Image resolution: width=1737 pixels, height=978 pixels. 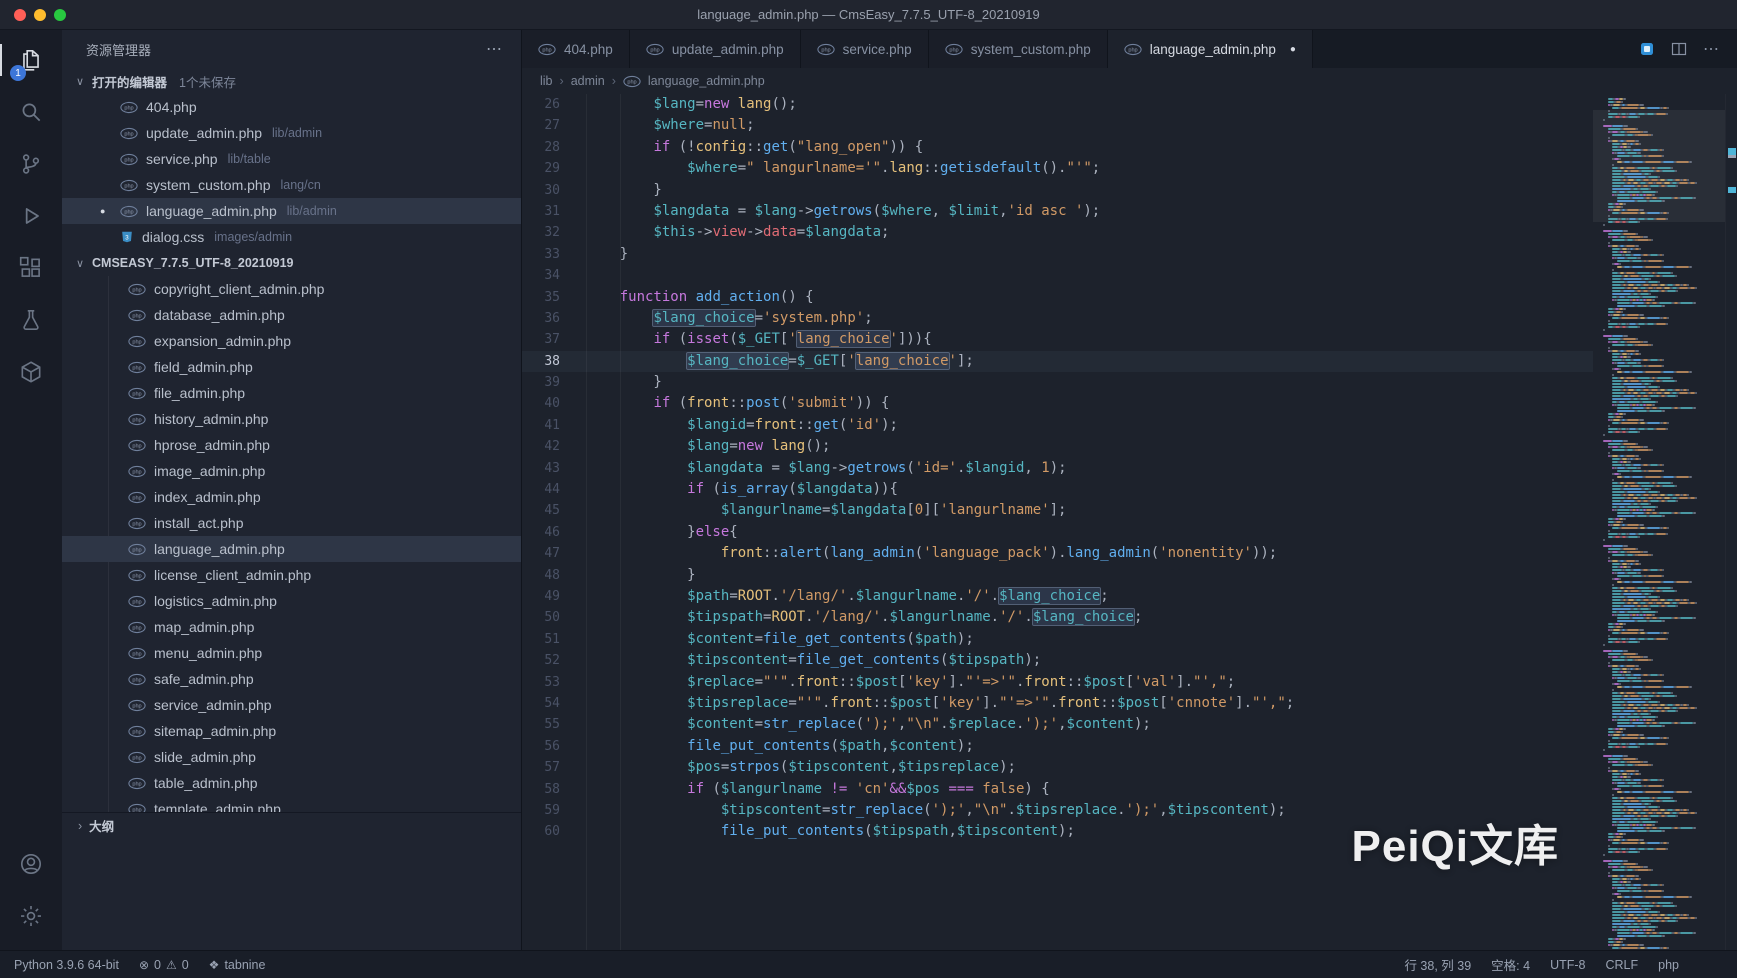 I want to click on code-line: 51 $content=file_get_contents($path);, so click(x=1057, y=639).